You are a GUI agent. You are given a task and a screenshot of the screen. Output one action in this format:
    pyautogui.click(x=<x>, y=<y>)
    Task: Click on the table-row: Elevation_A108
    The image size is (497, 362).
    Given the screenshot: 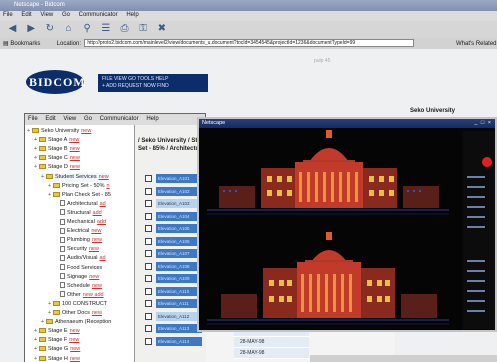 What is the action you would take?
    pyautogui.click(x=173, y=267)
    